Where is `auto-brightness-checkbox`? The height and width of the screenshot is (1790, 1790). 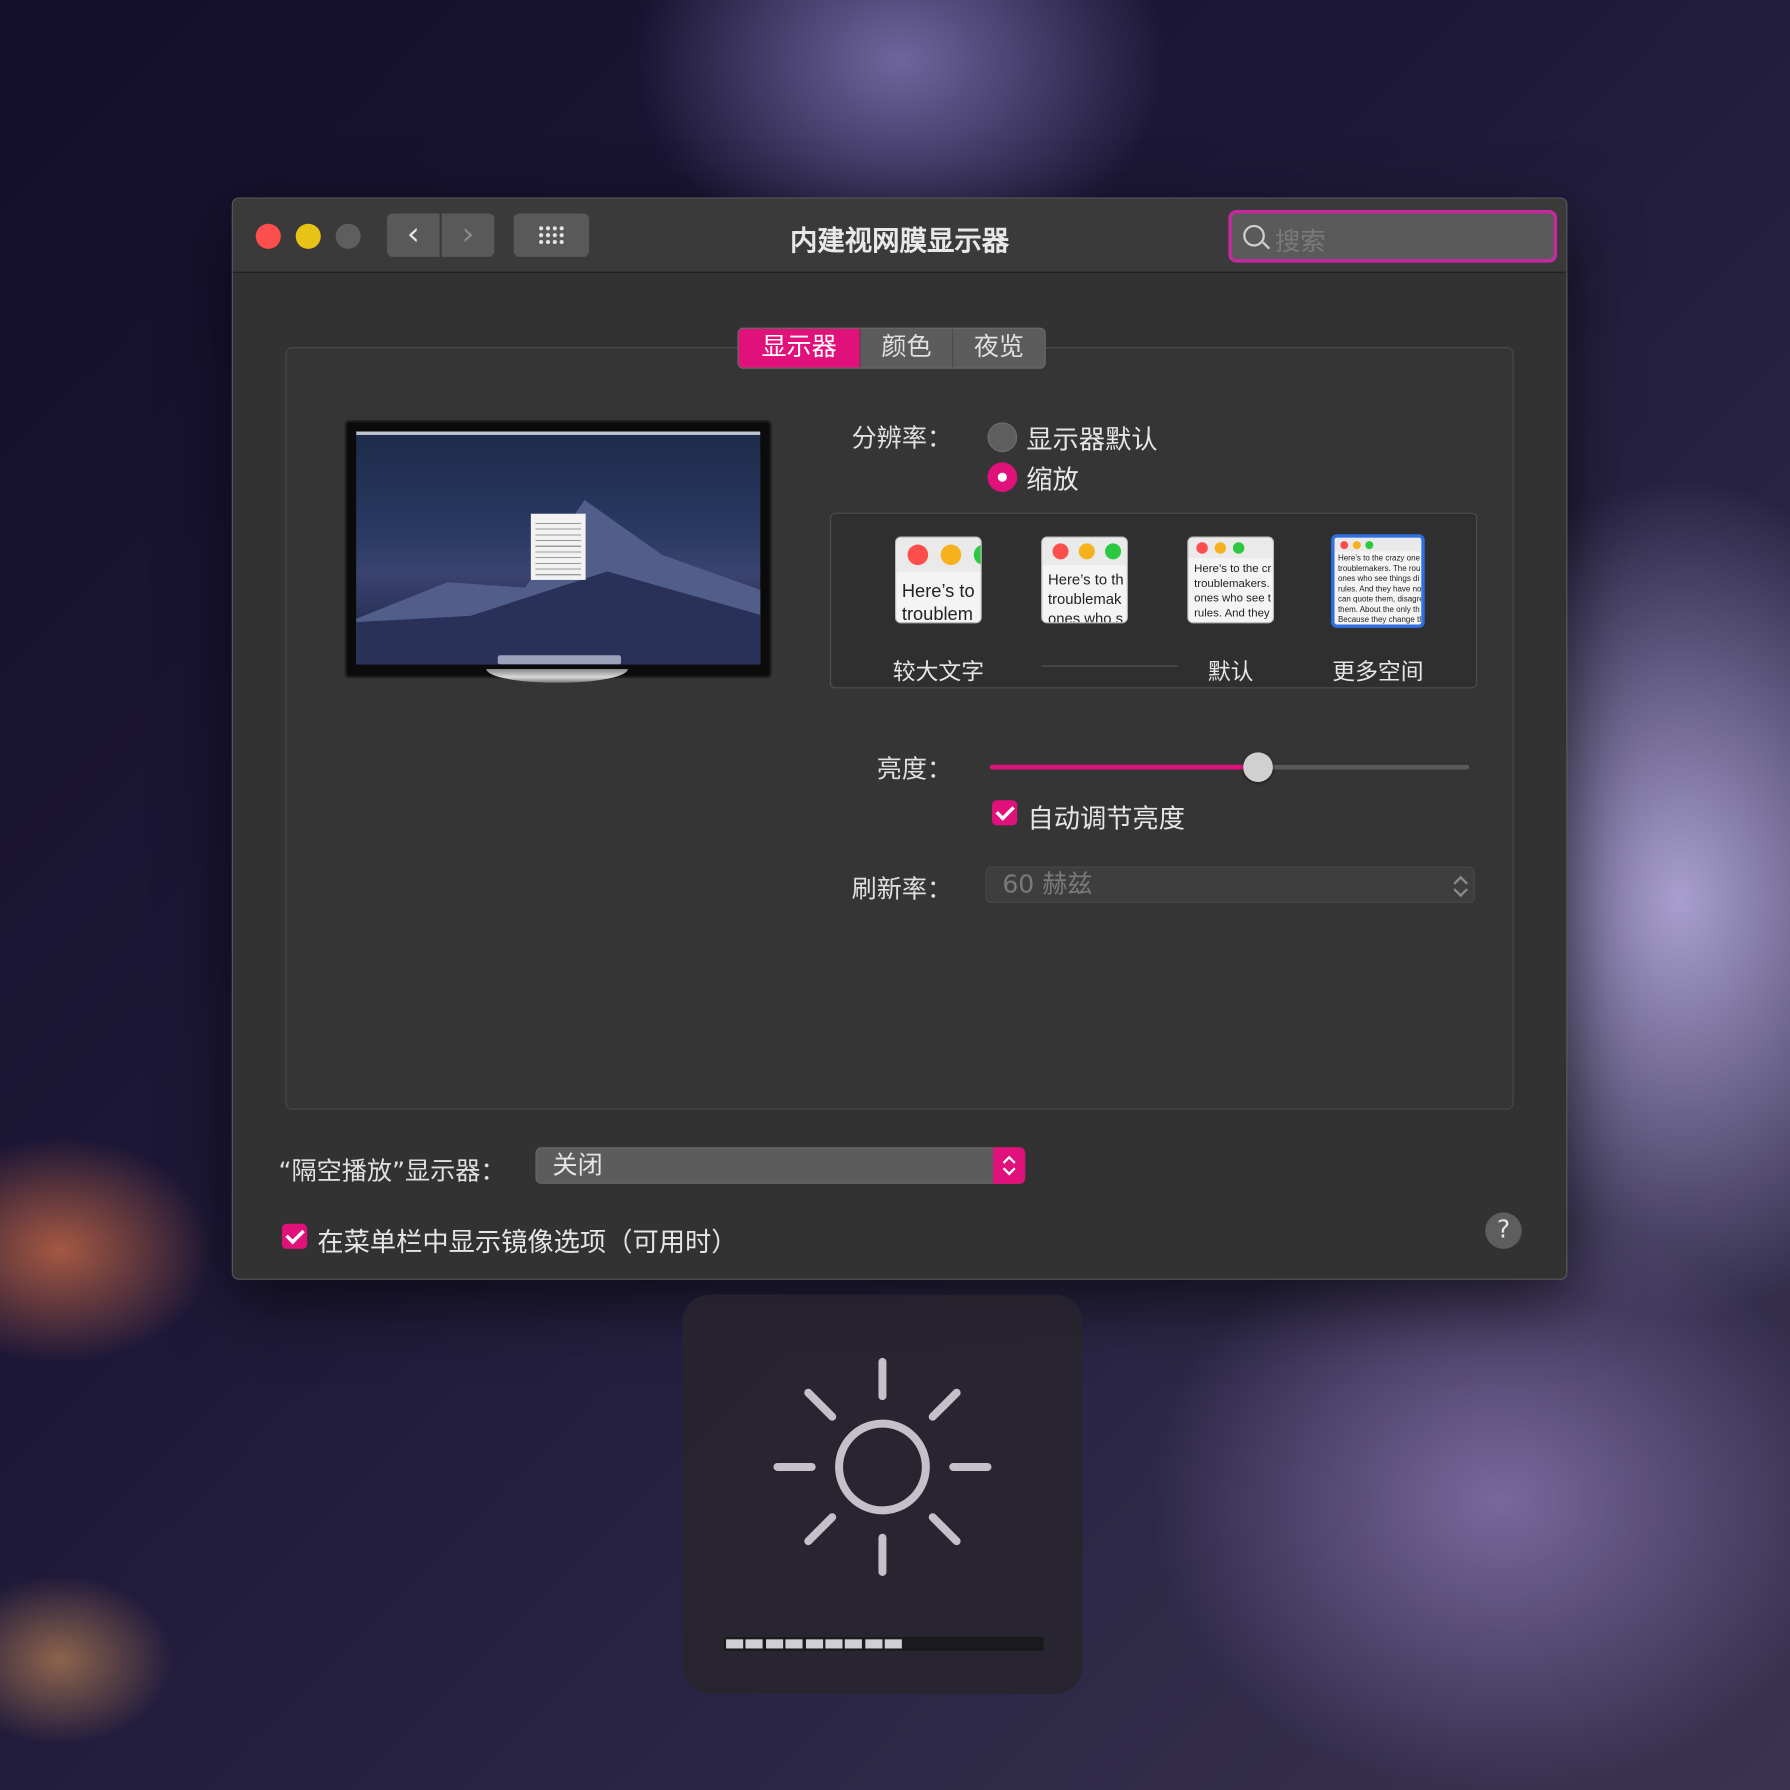 auto-brightness-checkbox is located at coordinates (1005, 813).